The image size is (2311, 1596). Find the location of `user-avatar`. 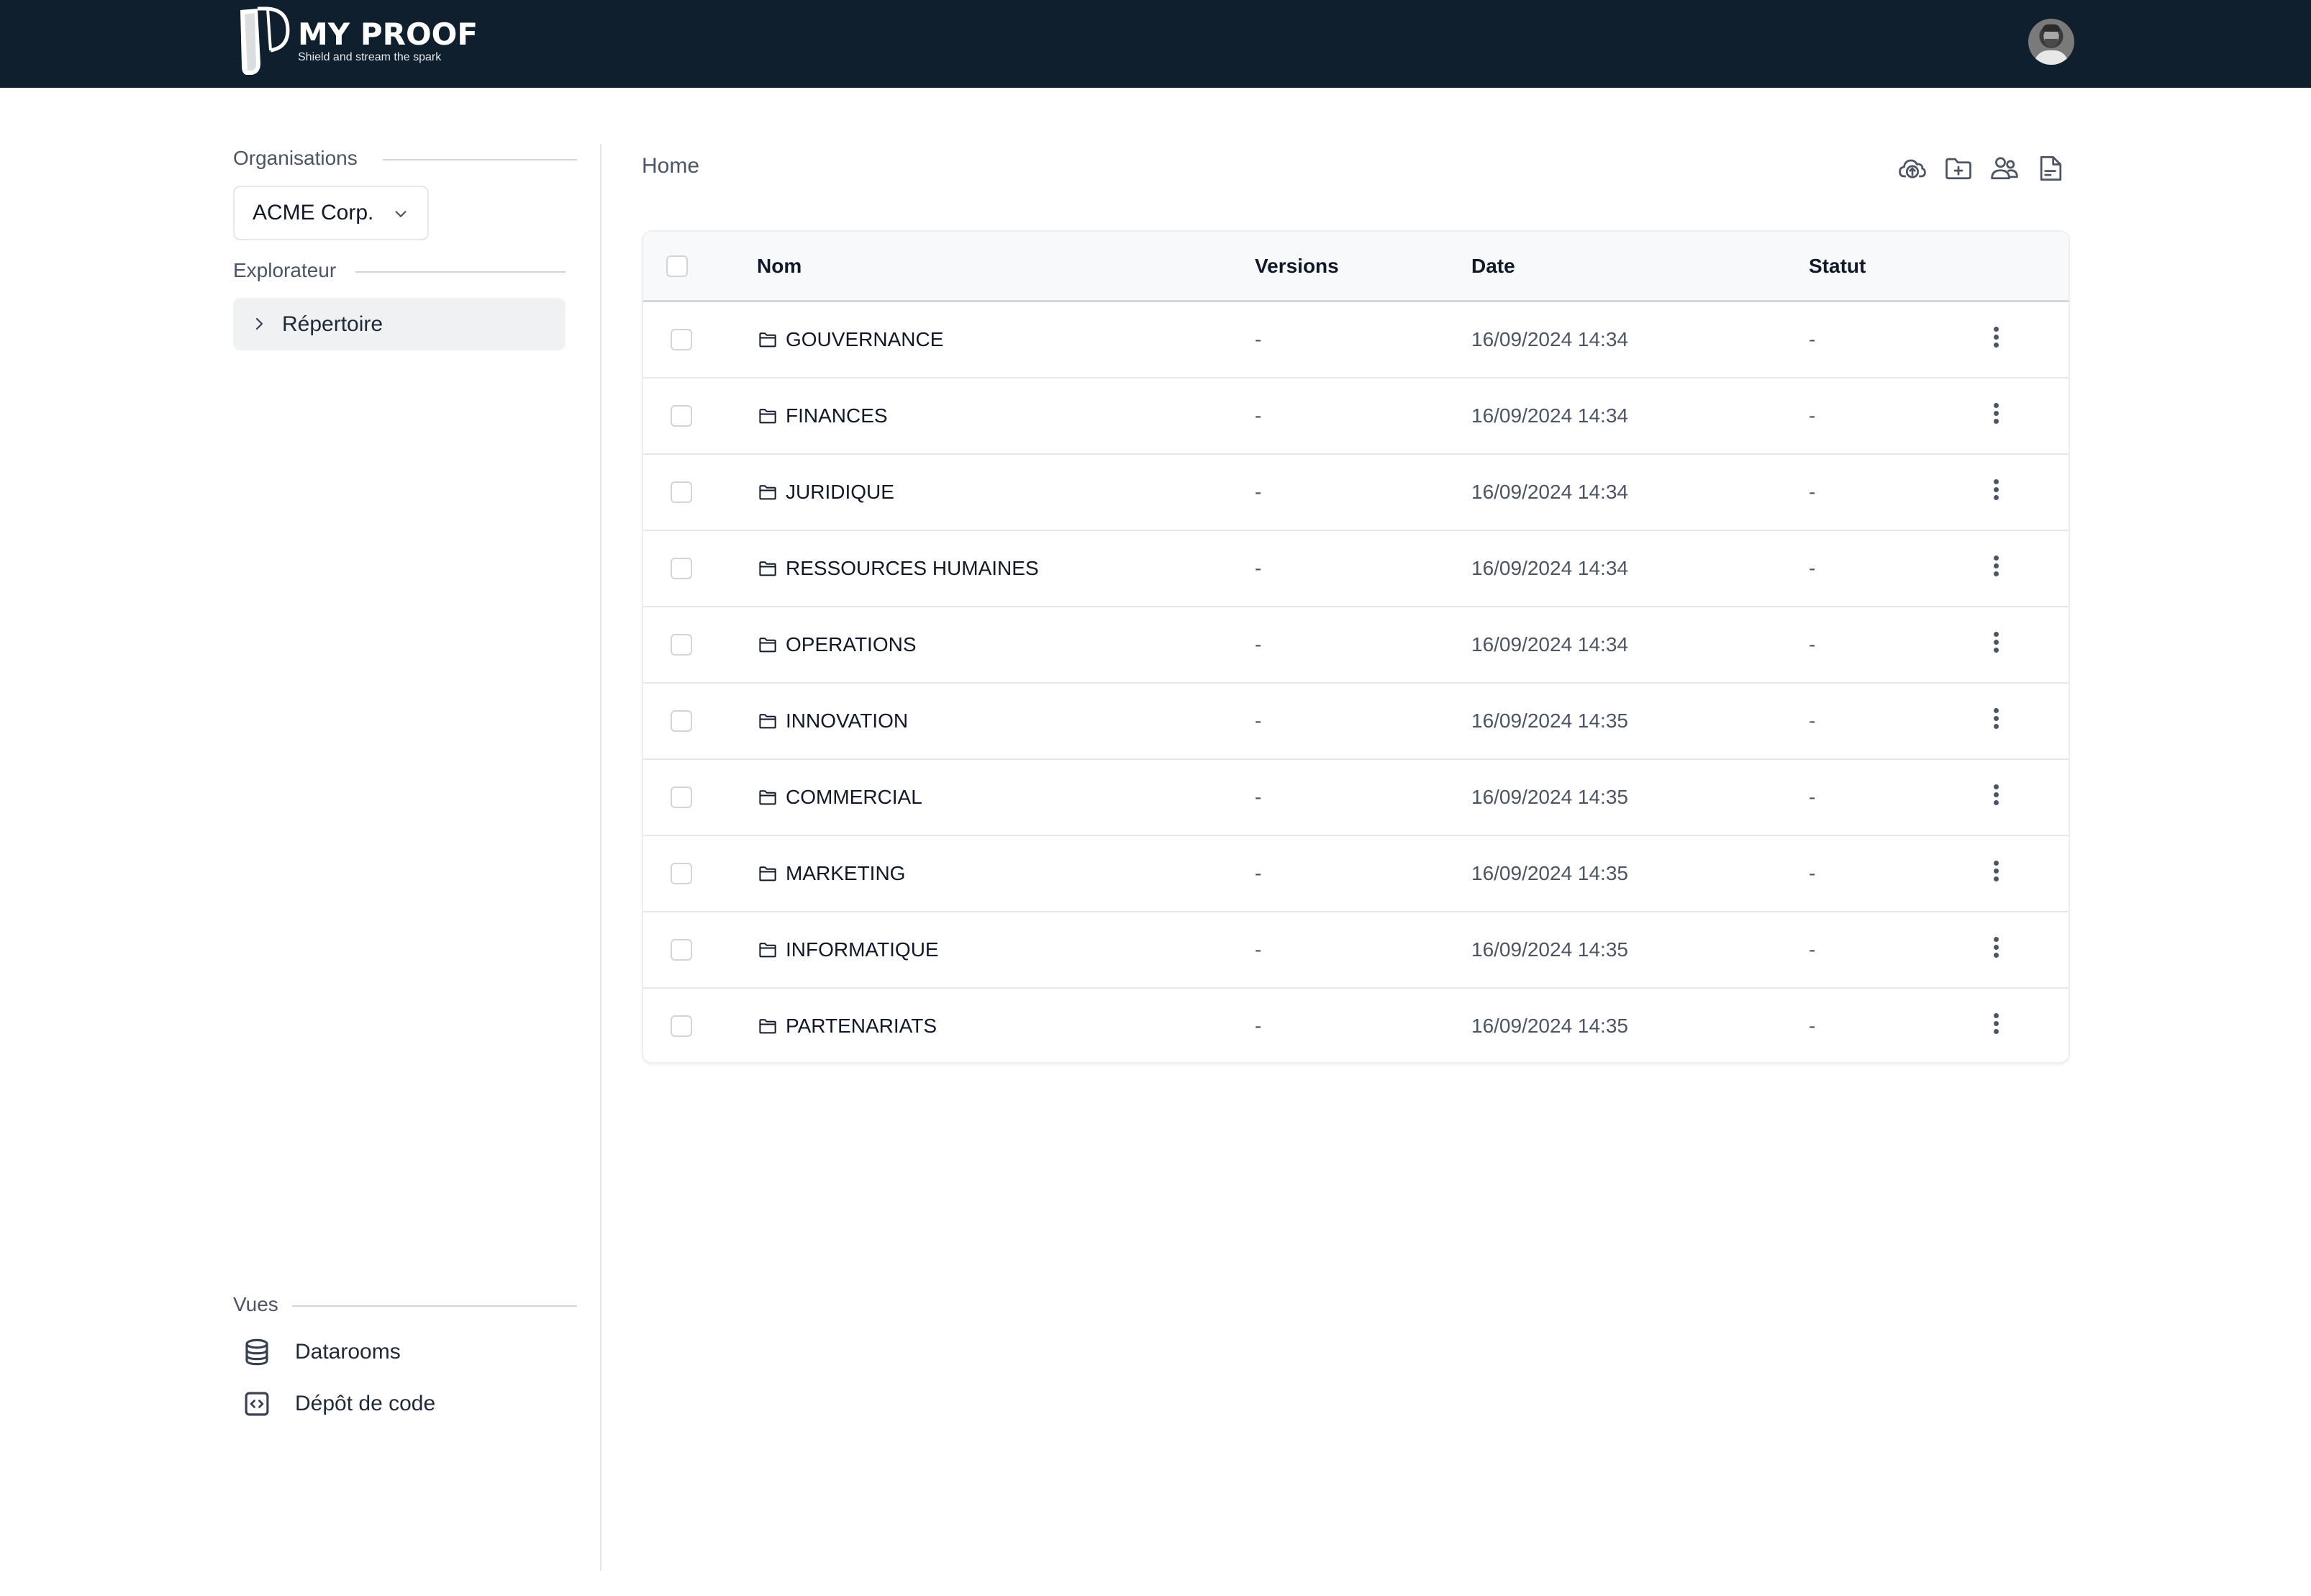

user-avatar is located at coordinates (2051, 42).